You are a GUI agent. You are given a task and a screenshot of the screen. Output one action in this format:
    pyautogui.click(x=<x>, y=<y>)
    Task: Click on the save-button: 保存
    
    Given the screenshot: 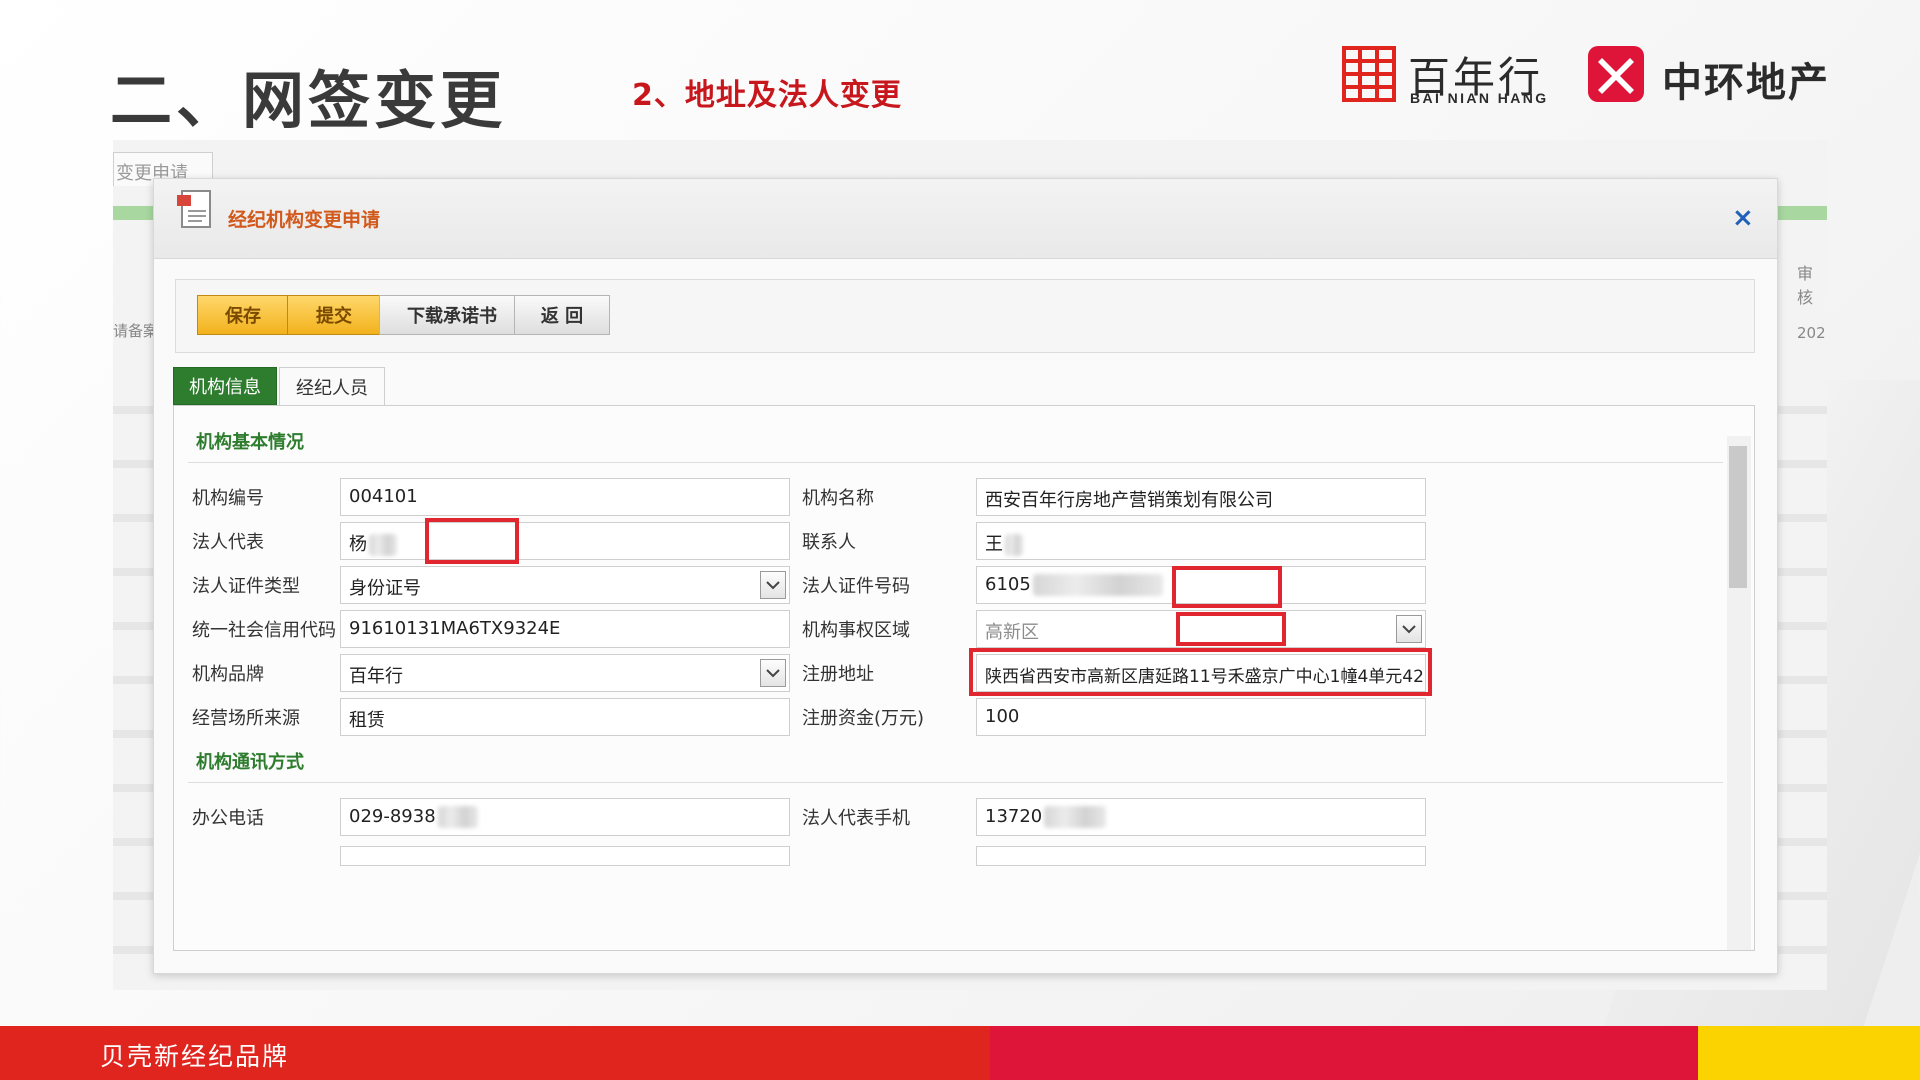 What is the action you would take?
    pyautogui.click(x=243, y=315)
    